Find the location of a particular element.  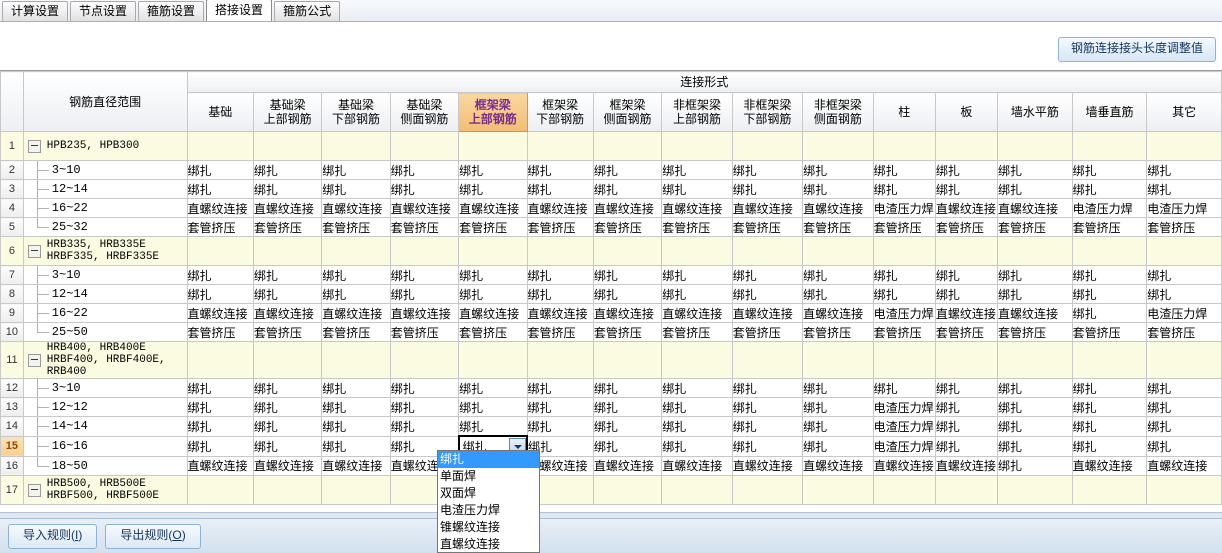

cell-r9-c9: 直螺纹连接 is located at coordinates (838, 313).